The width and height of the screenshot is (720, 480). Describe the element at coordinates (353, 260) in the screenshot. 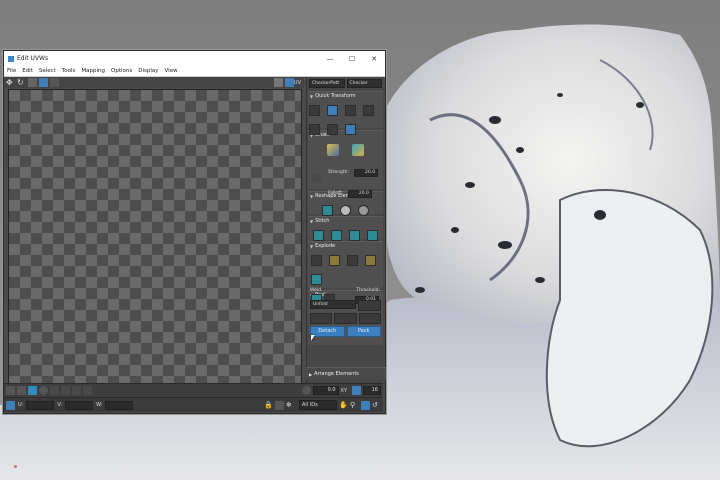

I see `explode-icon` at that location.